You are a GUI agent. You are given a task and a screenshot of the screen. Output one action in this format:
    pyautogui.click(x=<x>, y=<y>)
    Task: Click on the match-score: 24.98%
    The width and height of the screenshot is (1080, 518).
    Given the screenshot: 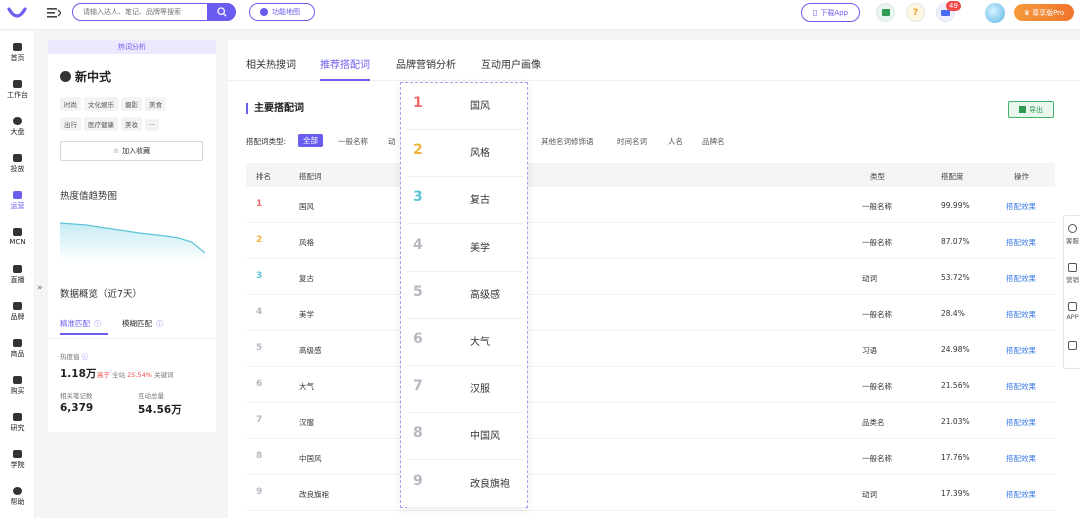 What is the action you would take?
    pyautogui.click(x=955, y=349)
    